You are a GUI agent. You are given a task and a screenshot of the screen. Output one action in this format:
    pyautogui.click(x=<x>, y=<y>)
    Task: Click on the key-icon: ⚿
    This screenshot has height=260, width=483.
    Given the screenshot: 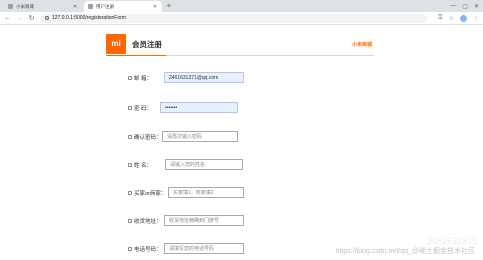 What is the action you would take?
    pyautogui.click(x=440, y=18)
    